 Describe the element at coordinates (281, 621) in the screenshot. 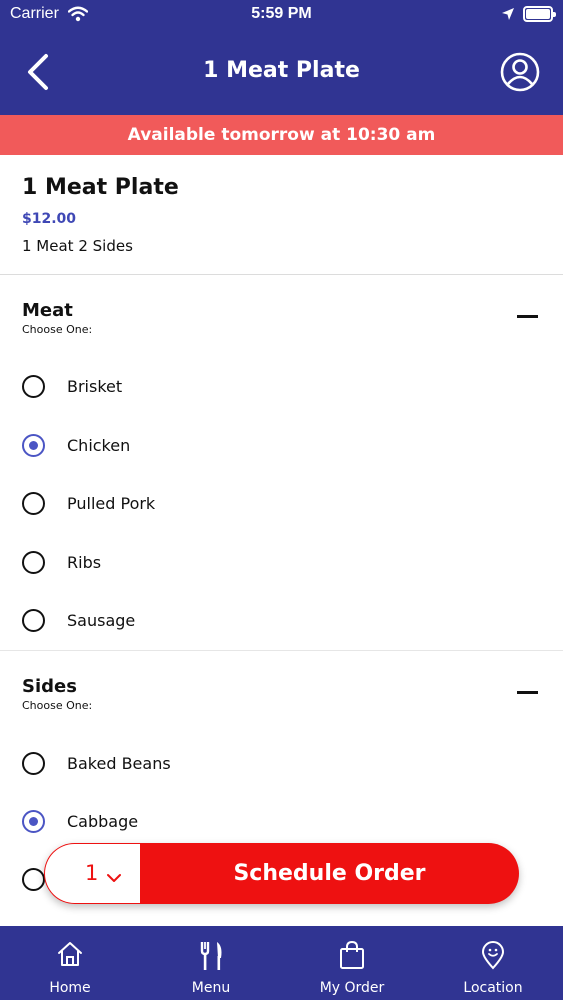

I see `meat-option-sausage: Sausage` at that location.